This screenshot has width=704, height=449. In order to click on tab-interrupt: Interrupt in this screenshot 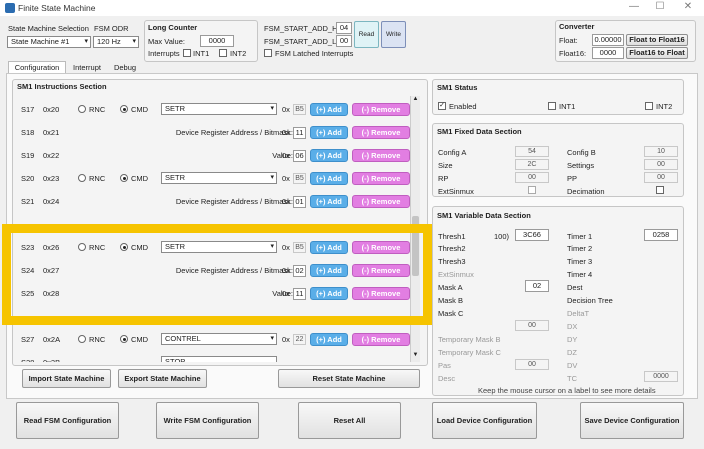, I will do `click(87, 67)`.